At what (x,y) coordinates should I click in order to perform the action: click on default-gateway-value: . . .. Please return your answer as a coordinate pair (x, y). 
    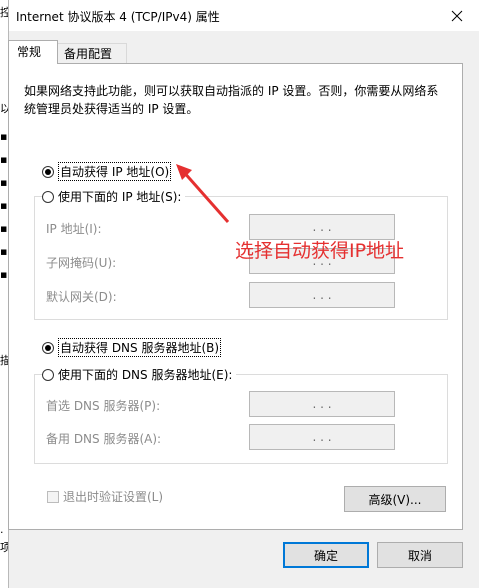
    Looking at the image, I should click on (322, 295).